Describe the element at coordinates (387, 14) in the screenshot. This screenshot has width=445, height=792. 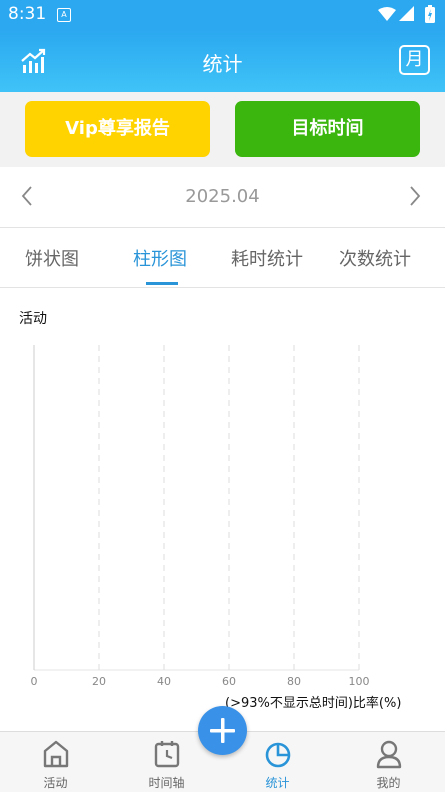
I see `wifi-icon` at that location.